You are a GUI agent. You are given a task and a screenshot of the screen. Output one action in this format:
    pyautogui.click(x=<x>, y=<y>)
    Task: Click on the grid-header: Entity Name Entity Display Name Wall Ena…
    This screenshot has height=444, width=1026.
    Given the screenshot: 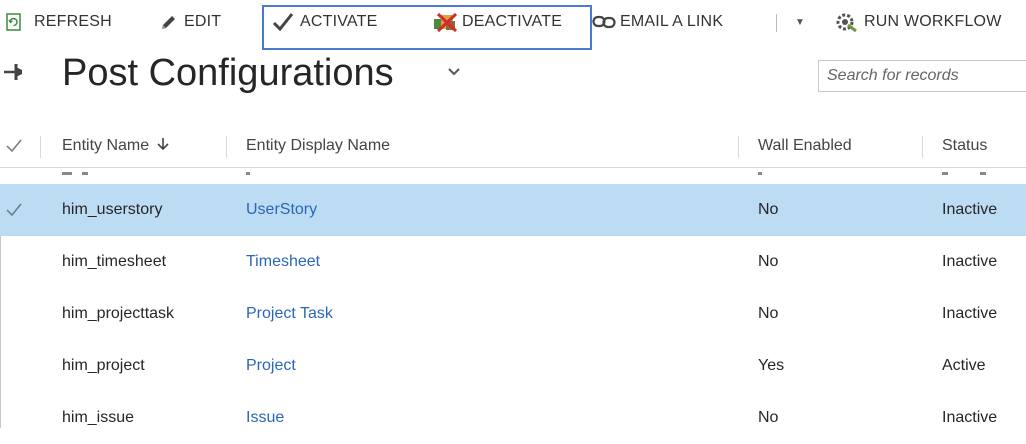 What is the action you would take?
    pyautogui.click(x=513, y=146)
    